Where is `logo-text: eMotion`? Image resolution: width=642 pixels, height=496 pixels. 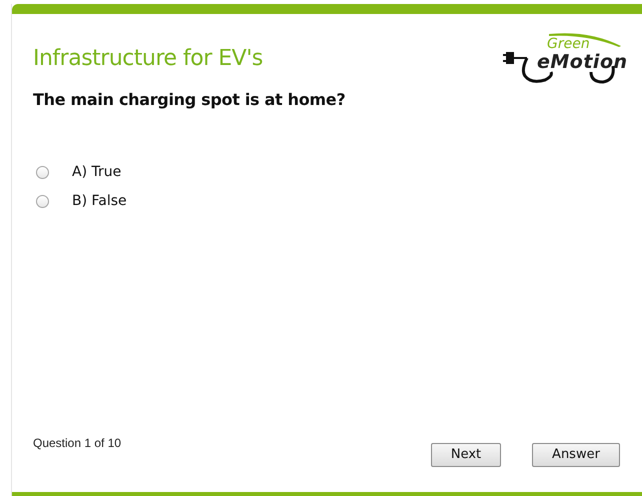
logo-text: eMotion is located at coordinates (582, 62).